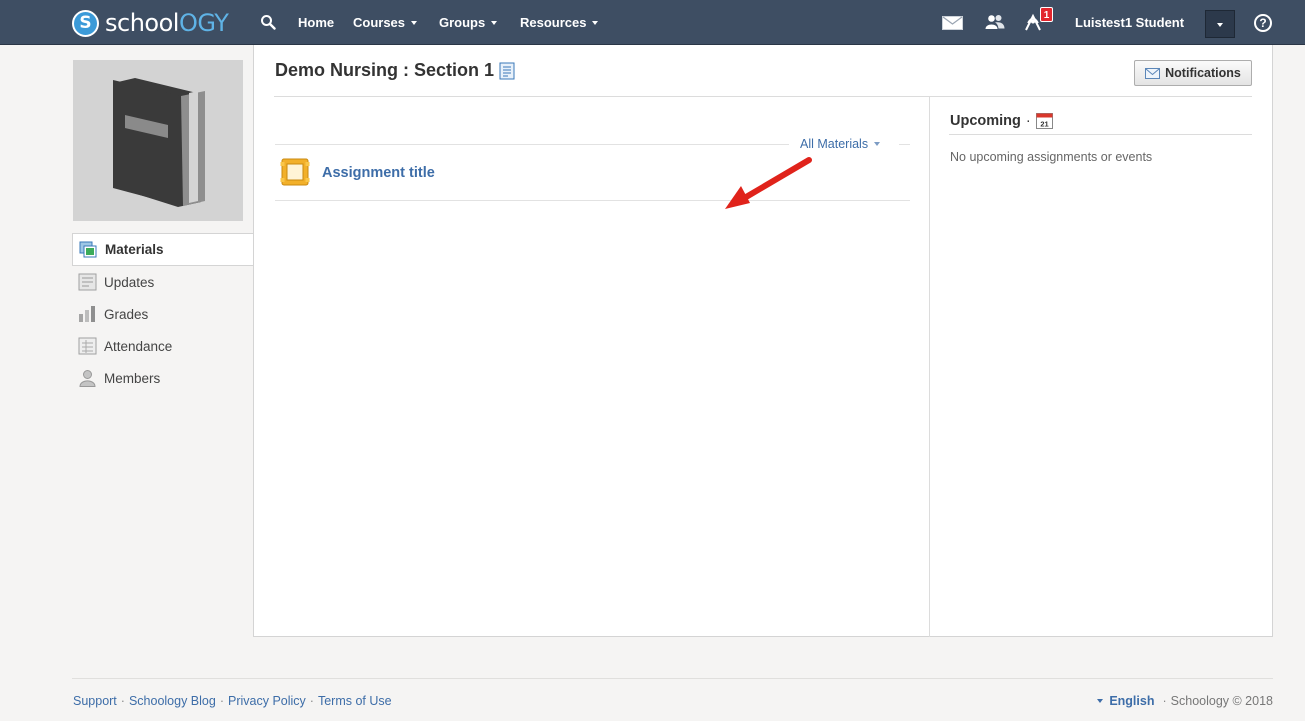 Image resolution: width=1305 pixels, height=721 pixels. I want to click on language-selector: English, so click(1131, 701).